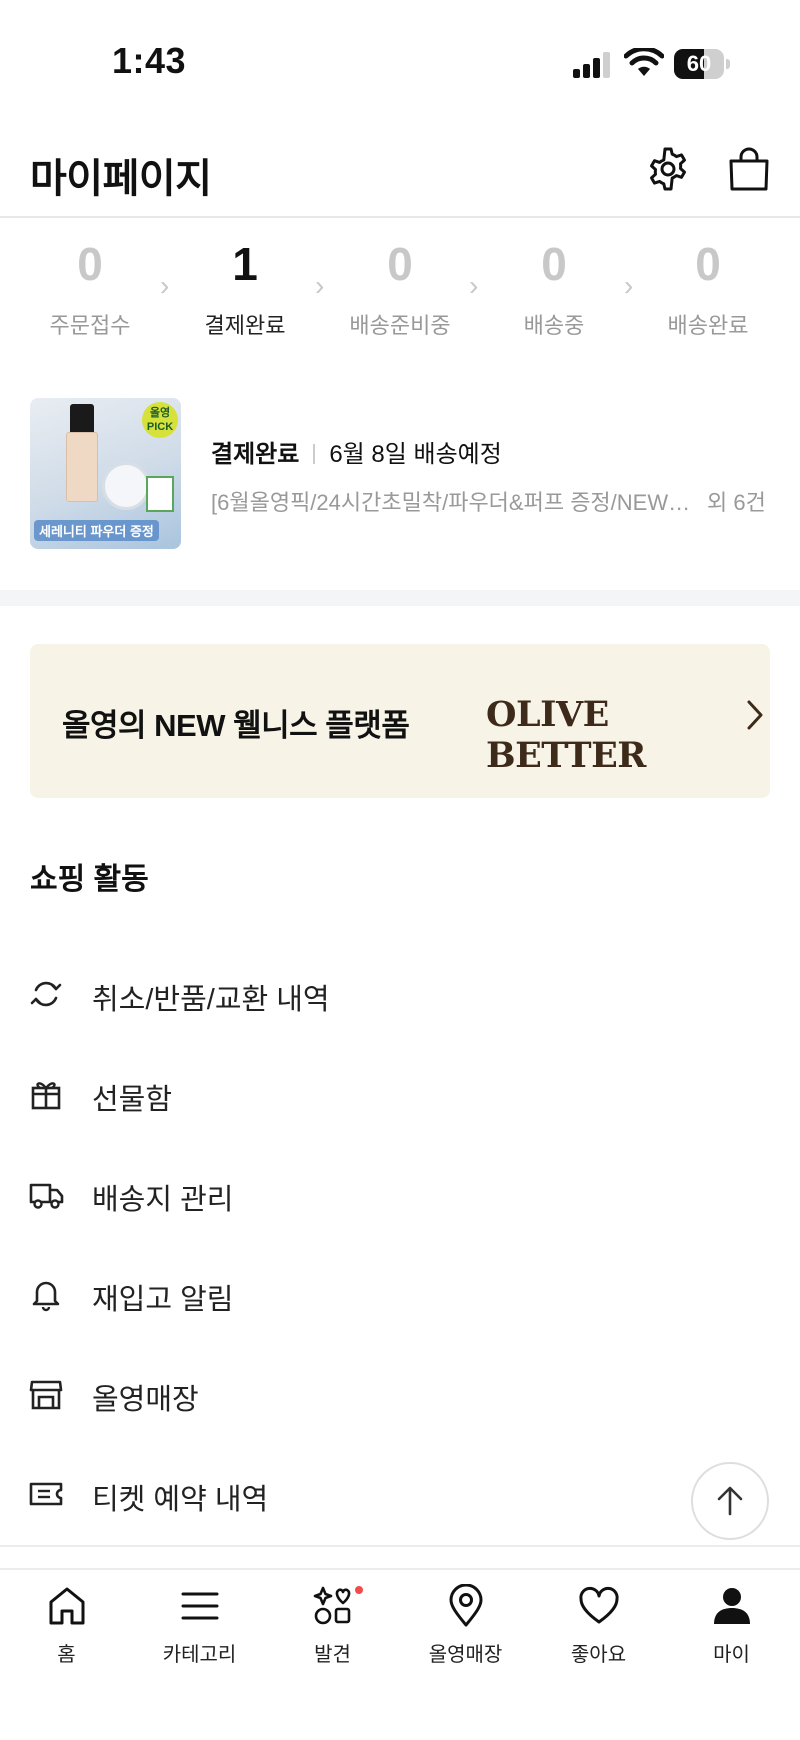 The height and width of the screenshot is (1740, 800). Describe the element at coordinates (465, 1634) in the screenshot. I see `tab-store: 올영매장` at that location.